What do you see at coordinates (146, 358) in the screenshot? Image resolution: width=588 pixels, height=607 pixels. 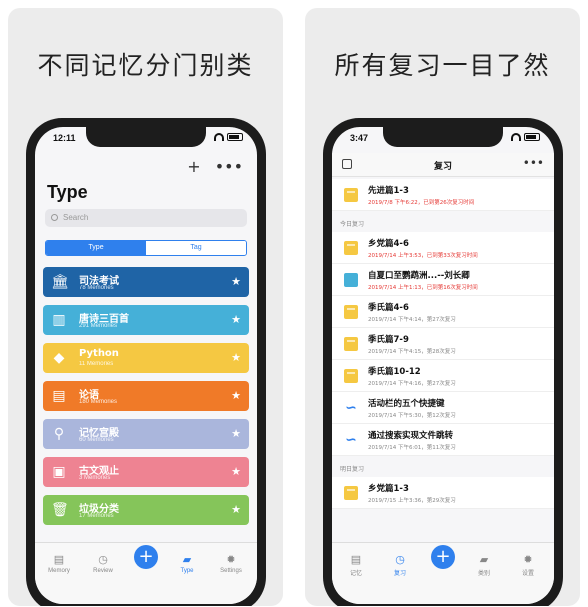 I see `type-card: ◆ Python 11 Memories ★` at bounding box center [146, 358].